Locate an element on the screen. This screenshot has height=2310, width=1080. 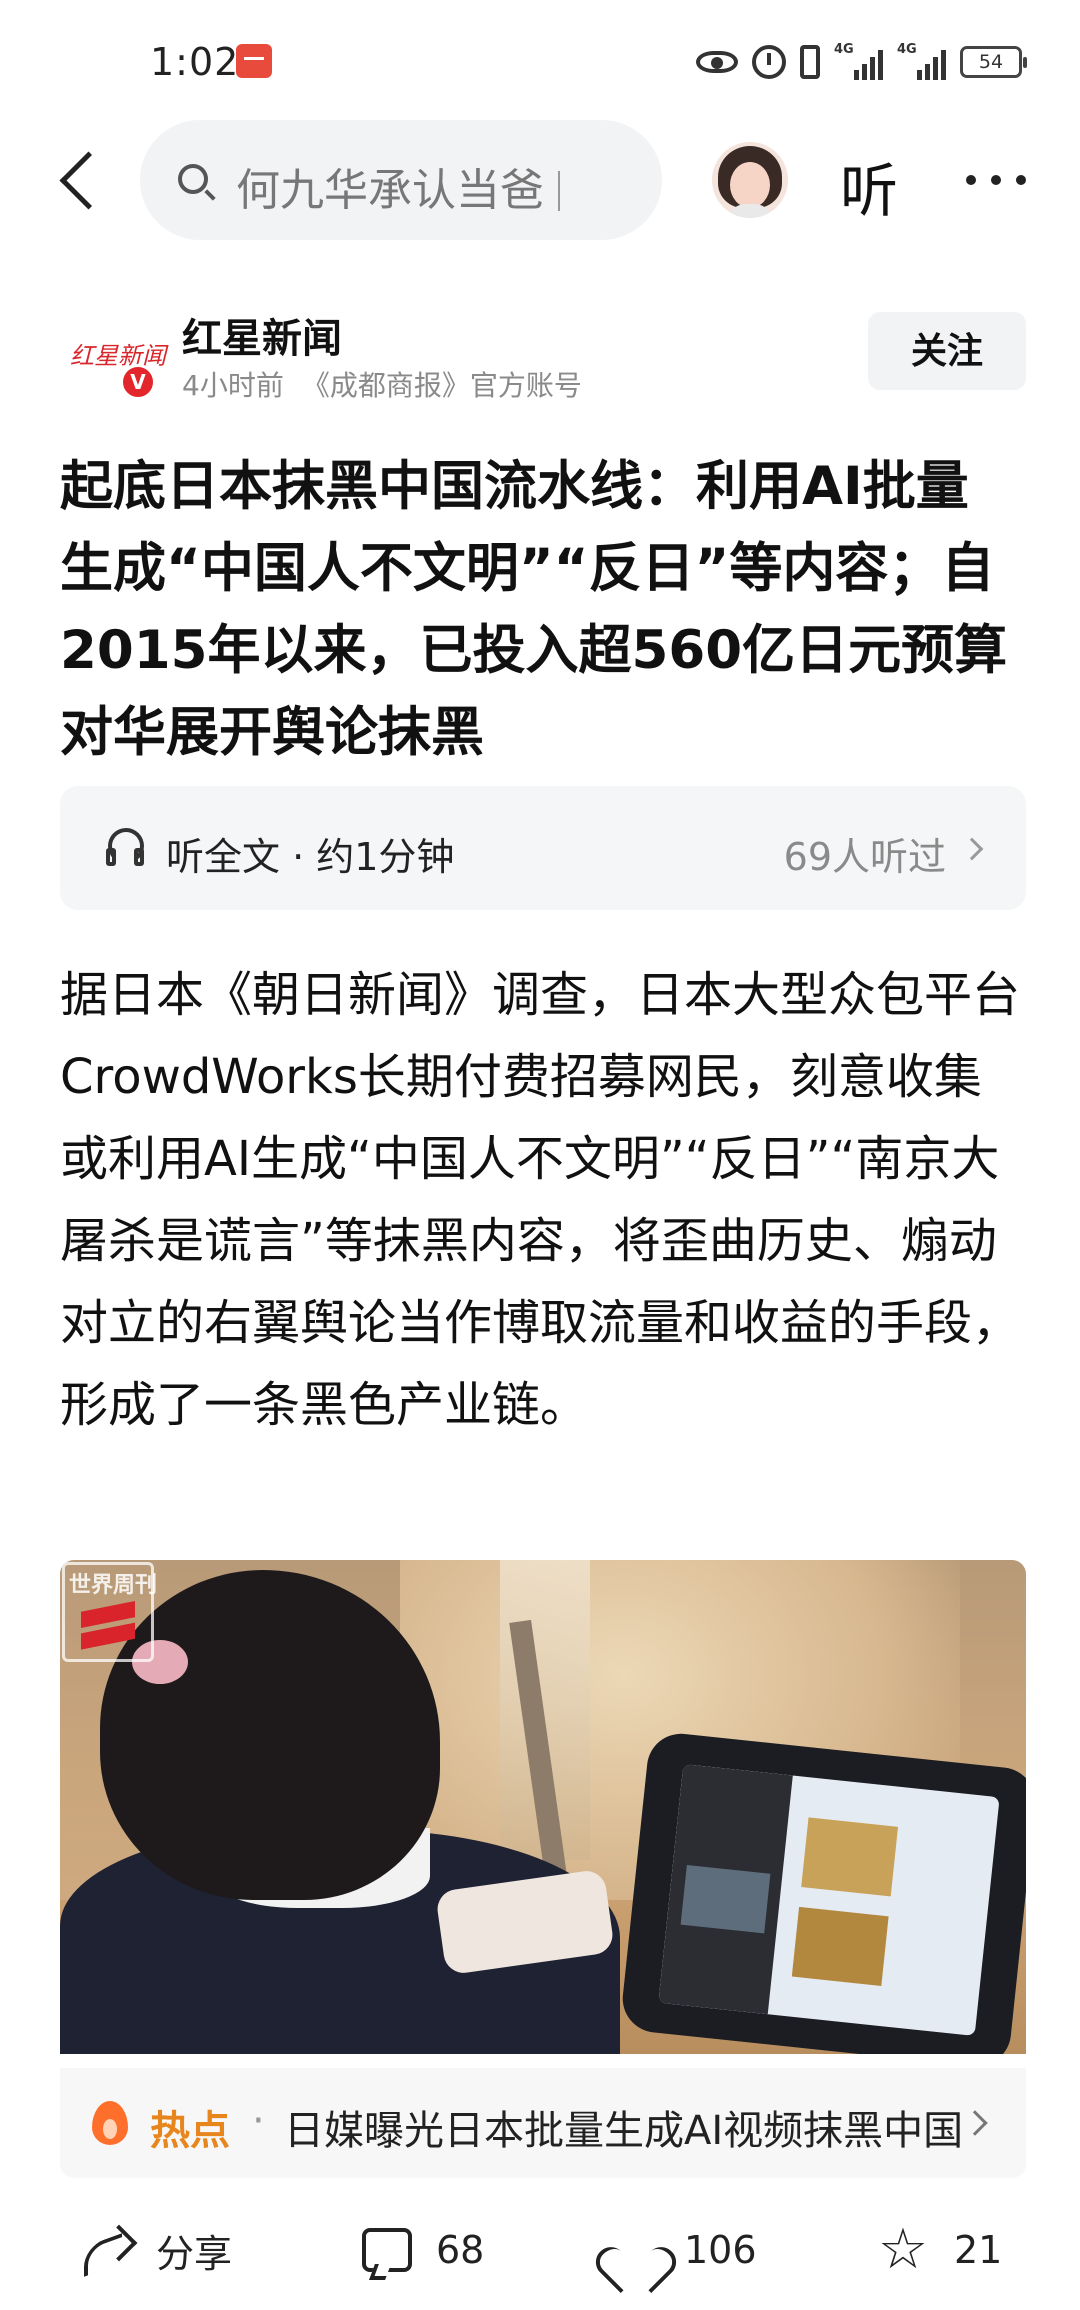
share-button: 分享 is located at coordinates (156, 2250).